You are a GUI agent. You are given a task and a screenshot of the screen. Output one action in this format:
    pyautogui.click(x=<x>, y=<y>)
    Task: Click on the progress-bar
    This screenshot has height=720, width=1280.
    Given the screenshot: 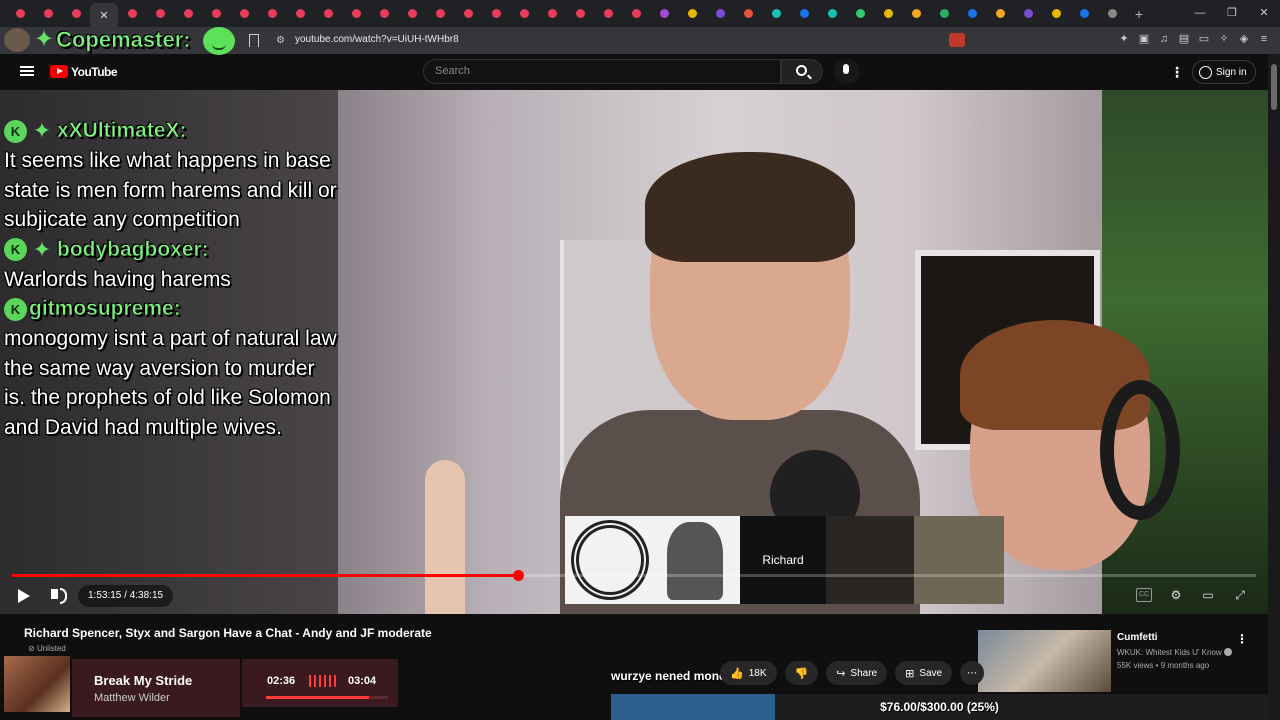 What is the action you would take?
    pyautogui.click(x=634, y=575)
    